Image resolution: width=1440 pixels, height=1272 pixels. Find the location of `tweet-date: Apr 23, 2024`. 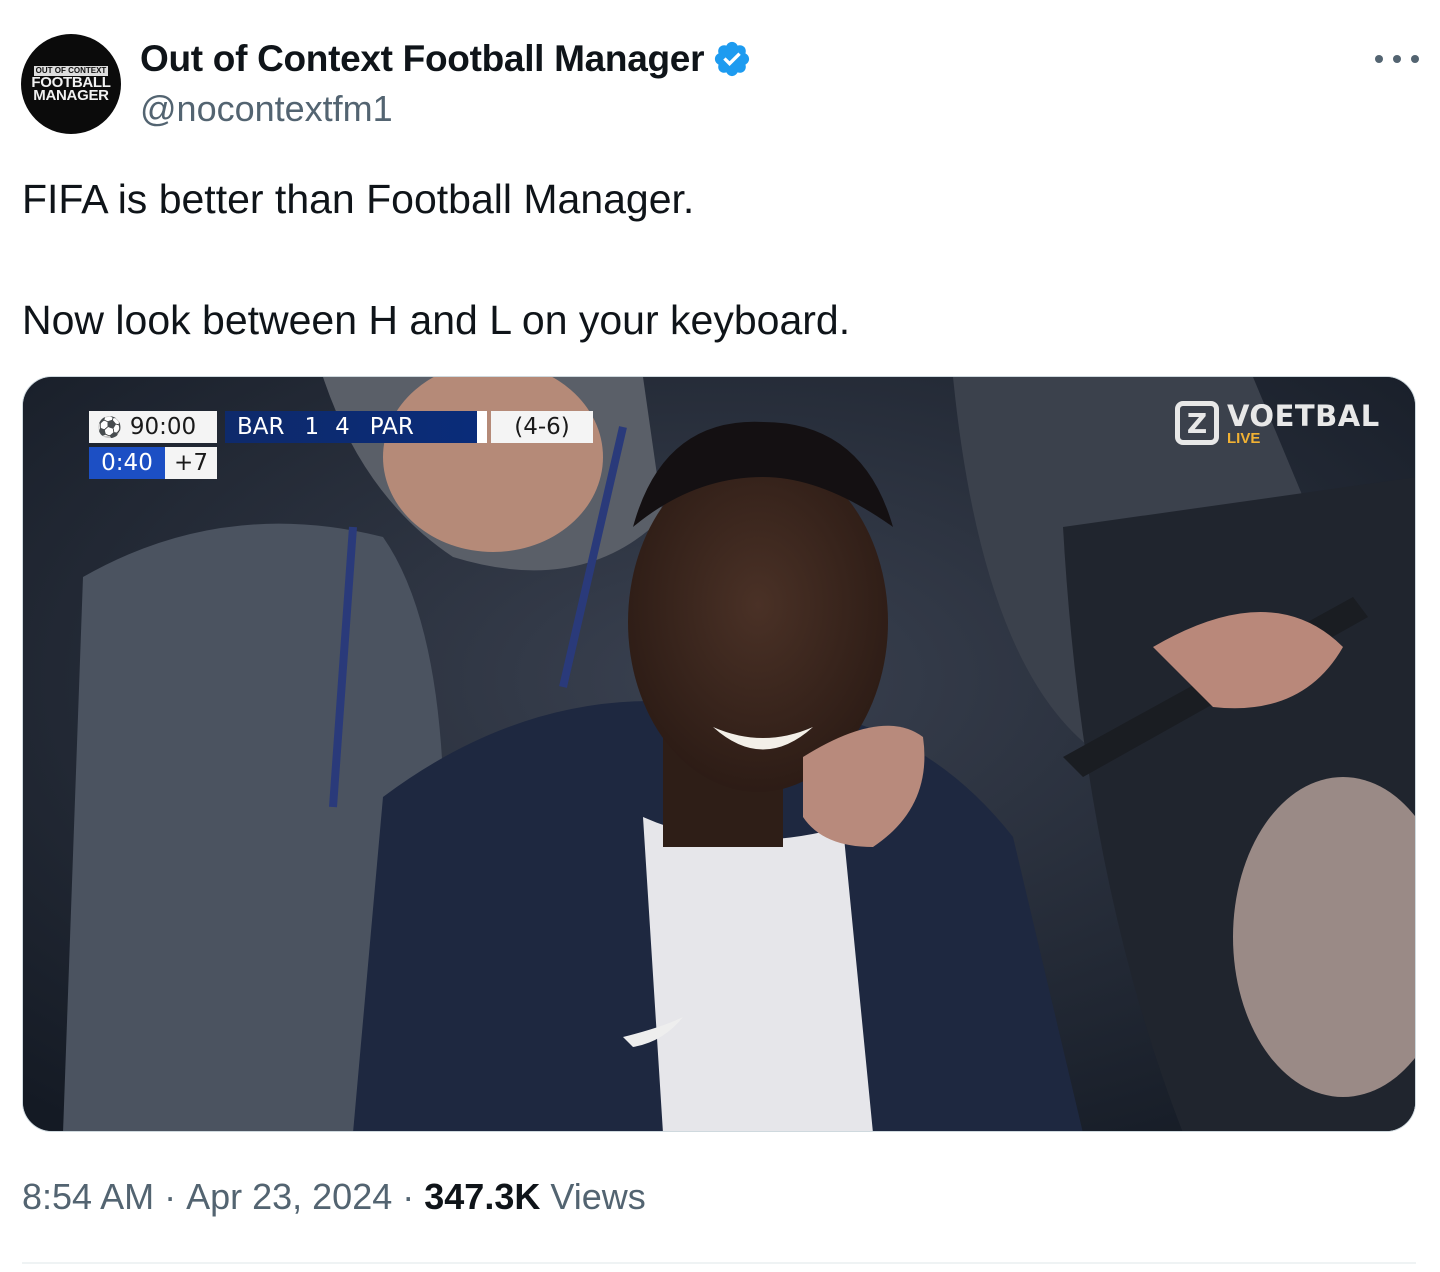

tweet-date: Apr 23, 2024 is located at coordinates (289, 1197).